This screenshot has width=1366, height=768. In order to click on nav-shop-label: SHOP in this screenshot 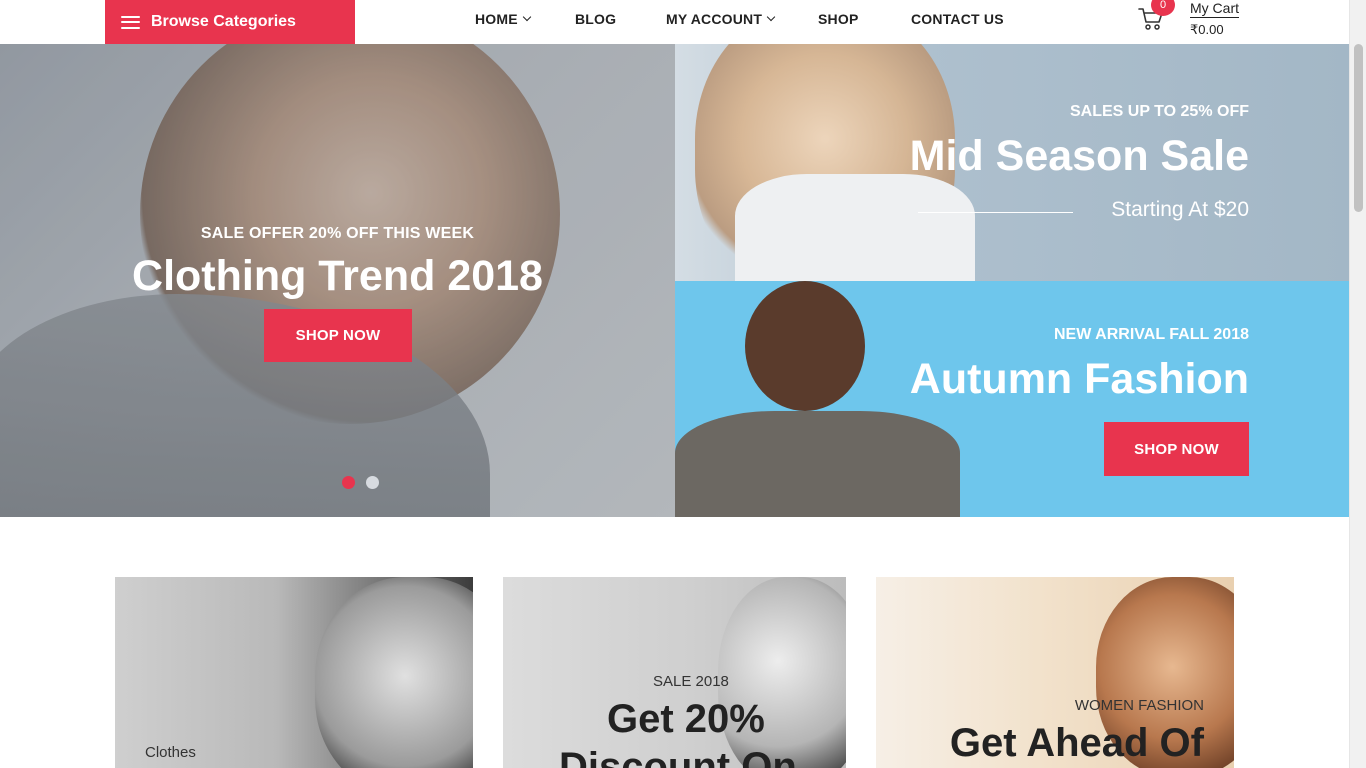, I will do `click(838, 19)`.